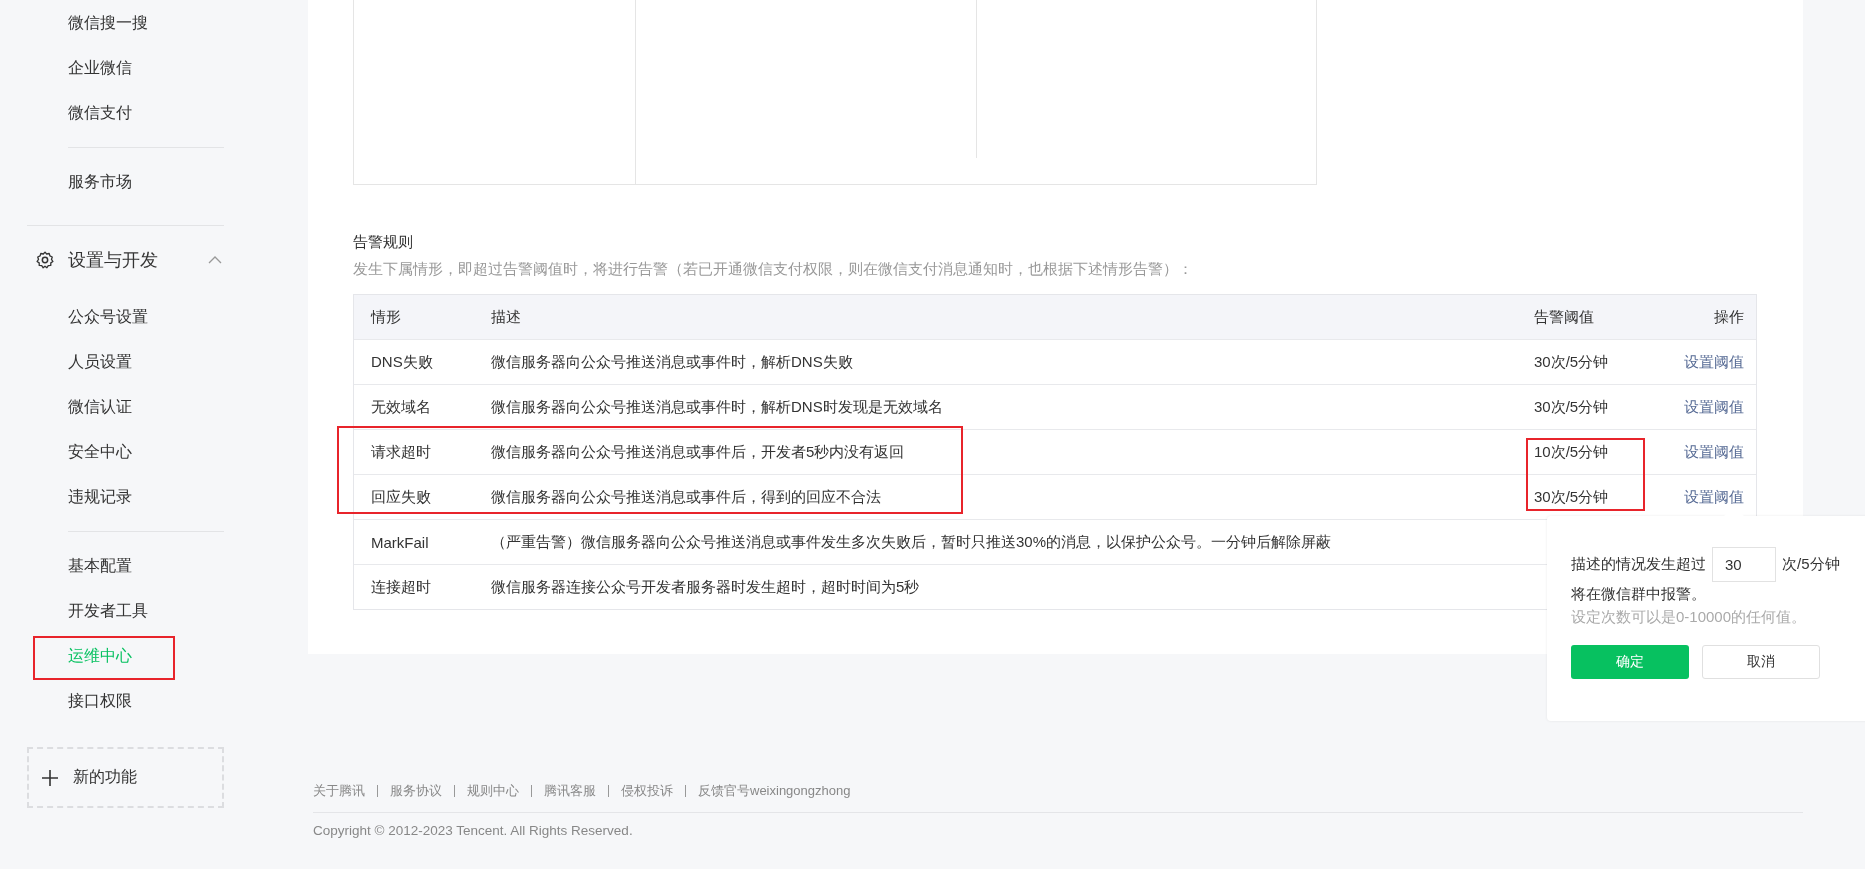 The height and width of the screenshot is (869, 1865). I want to click on gear-icon, so click(45, 260).